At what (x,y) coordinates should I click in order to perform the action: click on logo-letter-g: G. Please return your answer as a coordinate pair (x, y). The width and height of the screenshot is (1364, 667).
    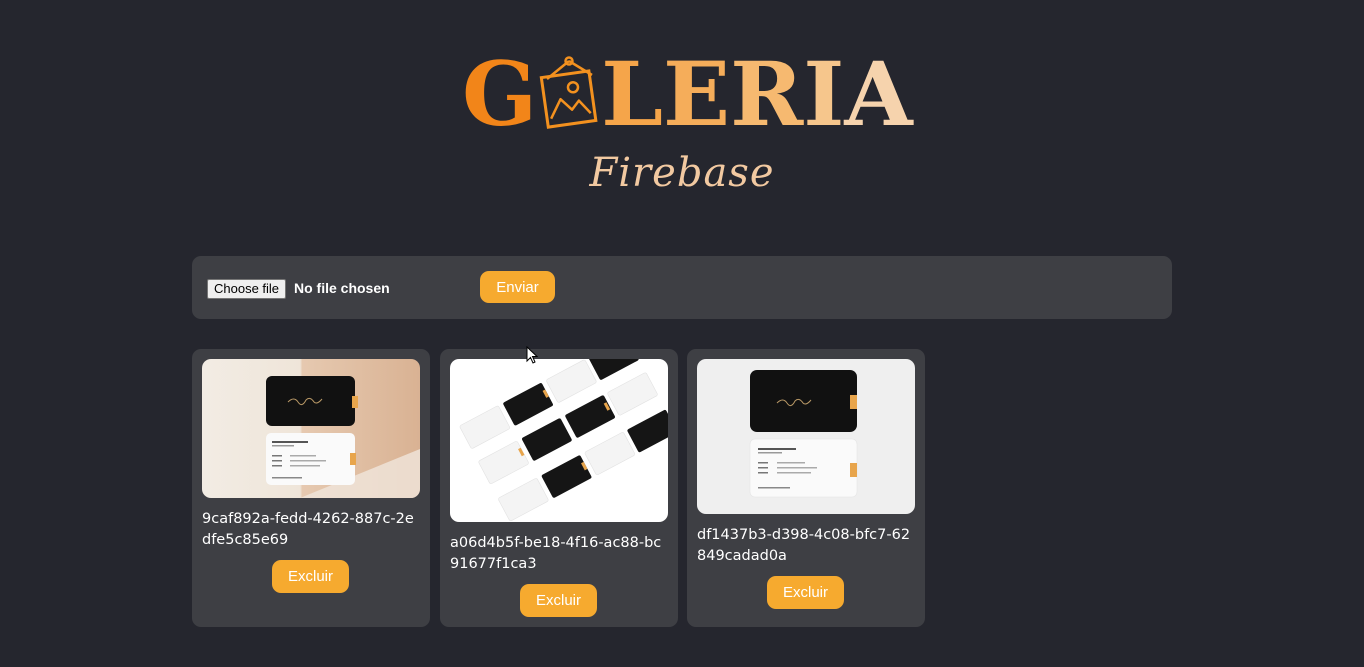
    Looking at the image, I should click on (500, 94).